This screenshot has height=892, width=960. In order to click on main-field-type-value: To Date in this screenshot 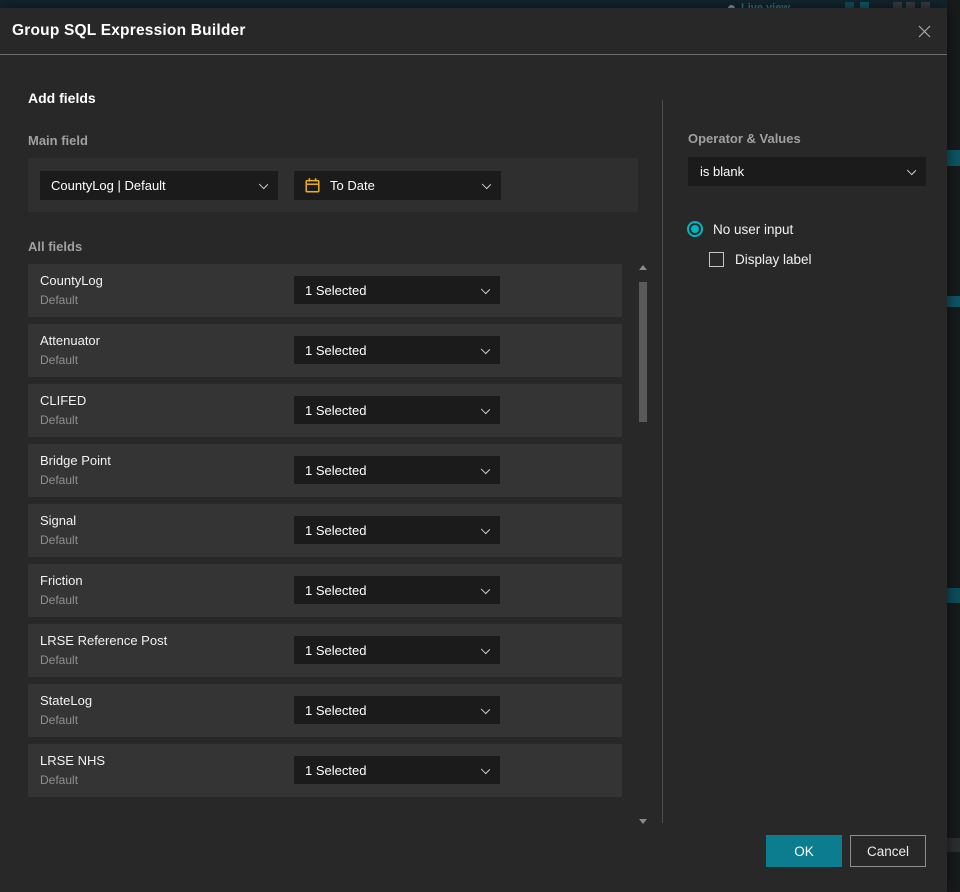, I will do `click(352, 185)`.